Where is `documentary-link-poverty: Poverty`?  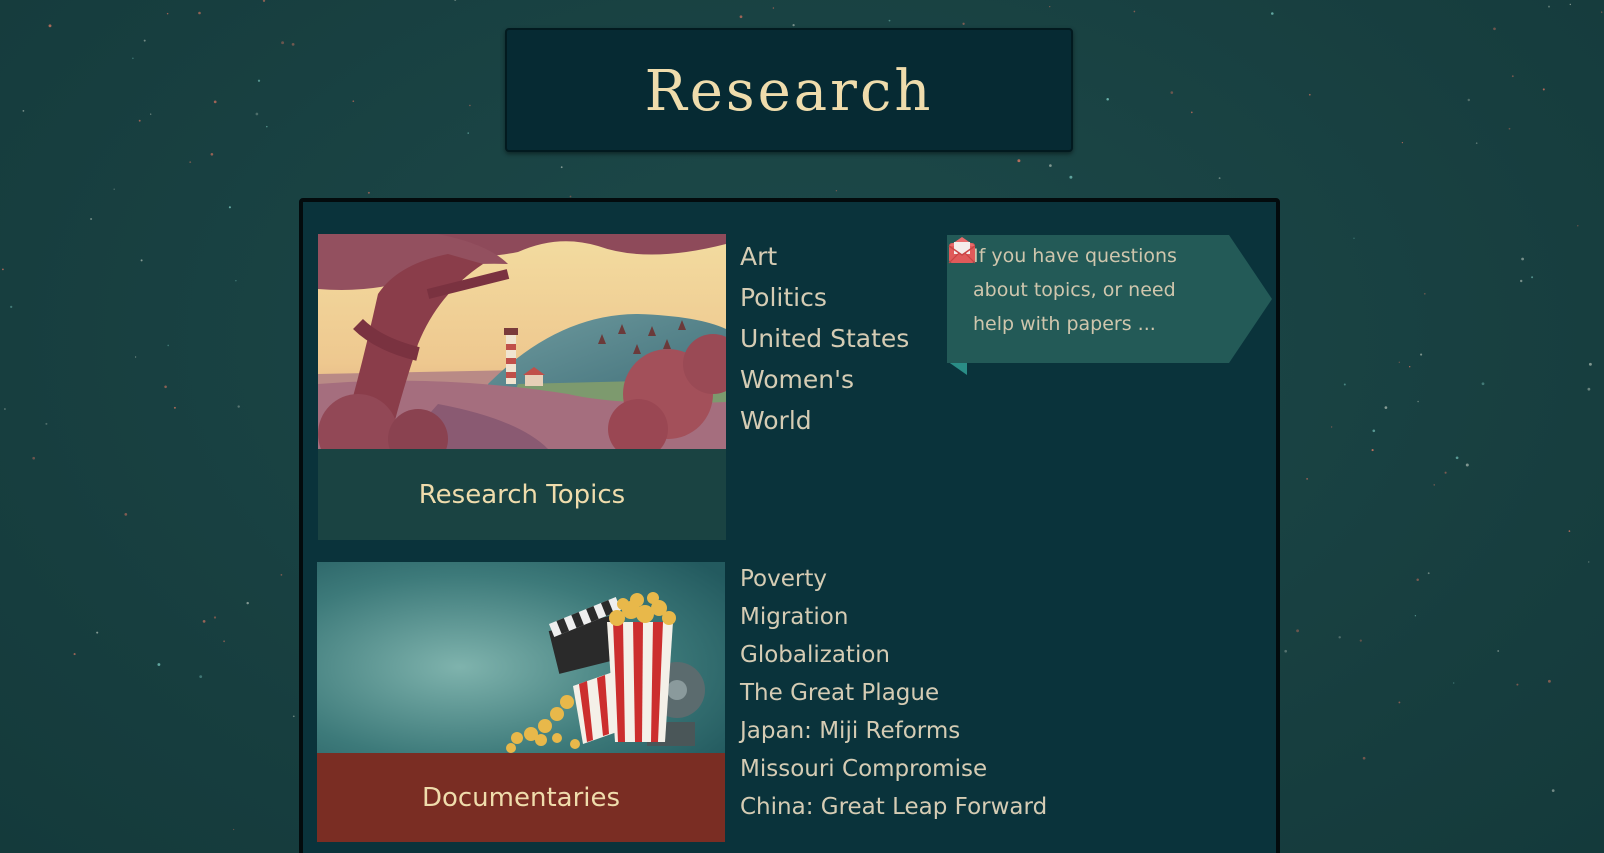 documentary-link-poverty: Poverty is located at coordinates (893, 579).